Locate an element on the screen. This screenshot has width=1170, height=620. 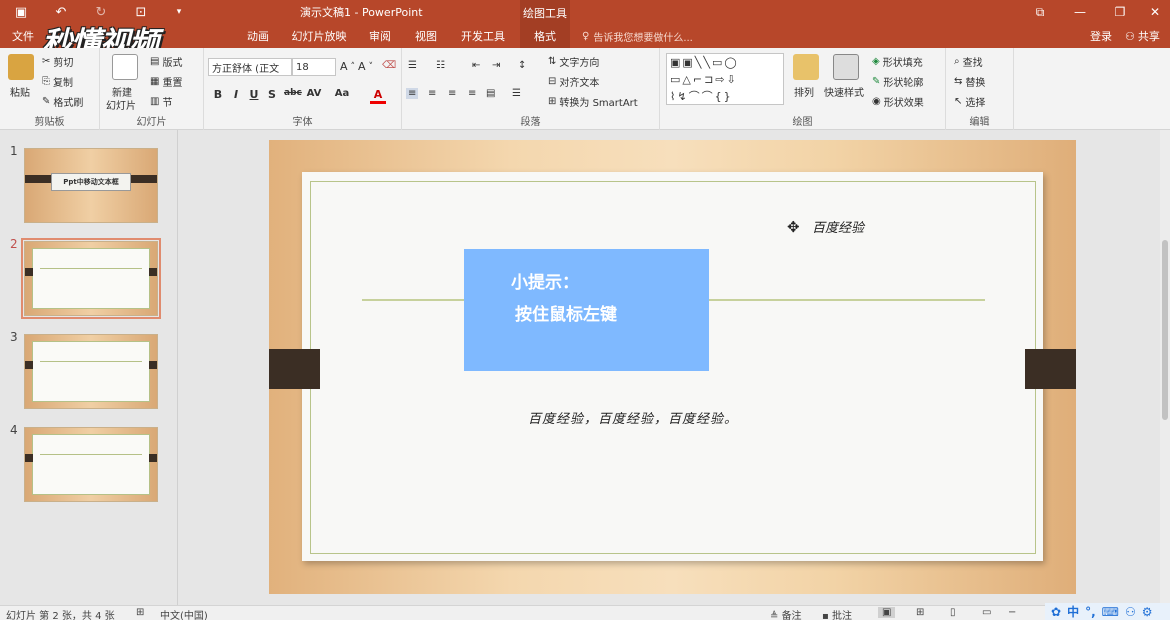
underline-icon: U is located at coordinates (254, 94).